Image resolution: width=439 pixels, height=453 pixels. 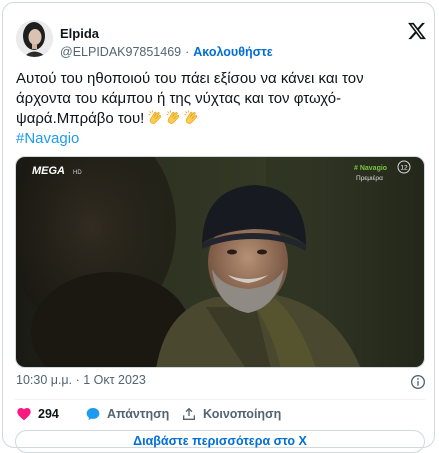 I want to click on avatar-image, so click(x=34, y=38).